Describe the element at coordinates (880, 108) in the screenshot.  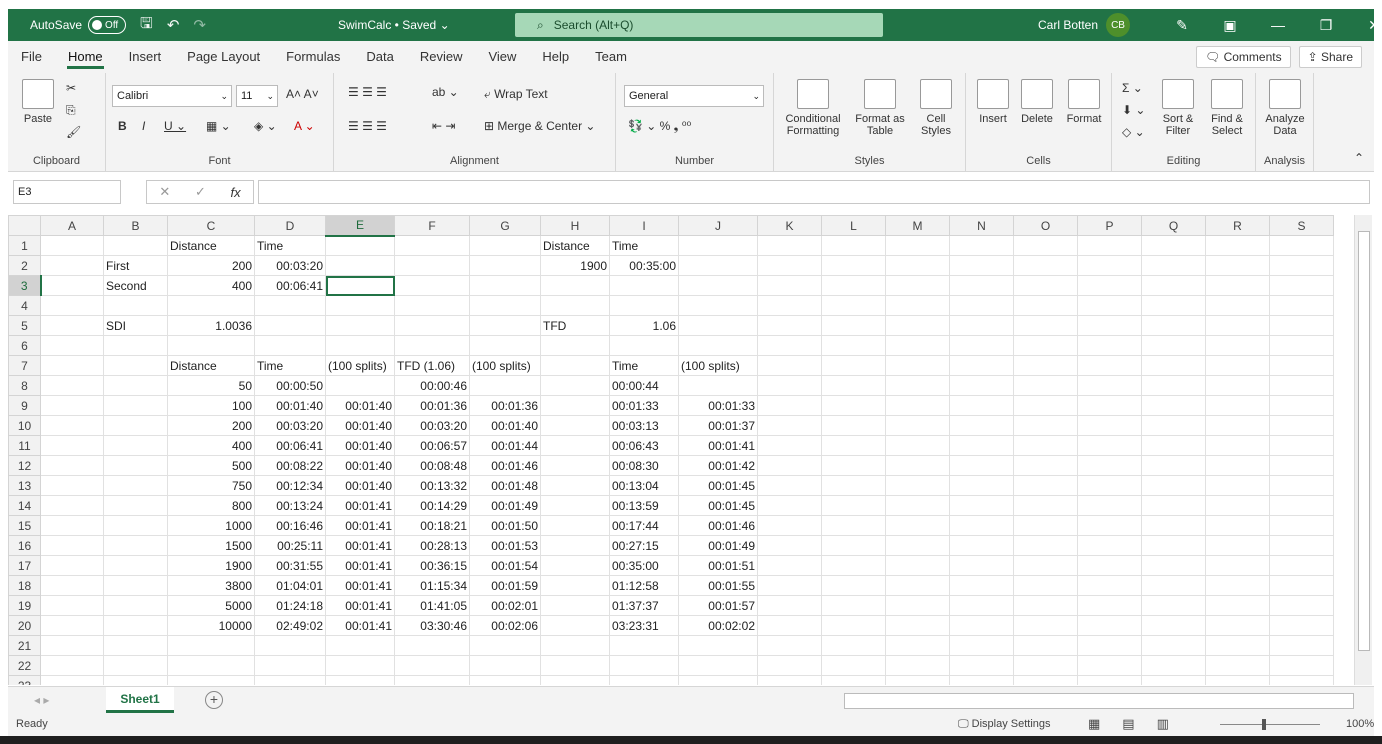
I see `format-as-table-button: Format as Table` at that location.